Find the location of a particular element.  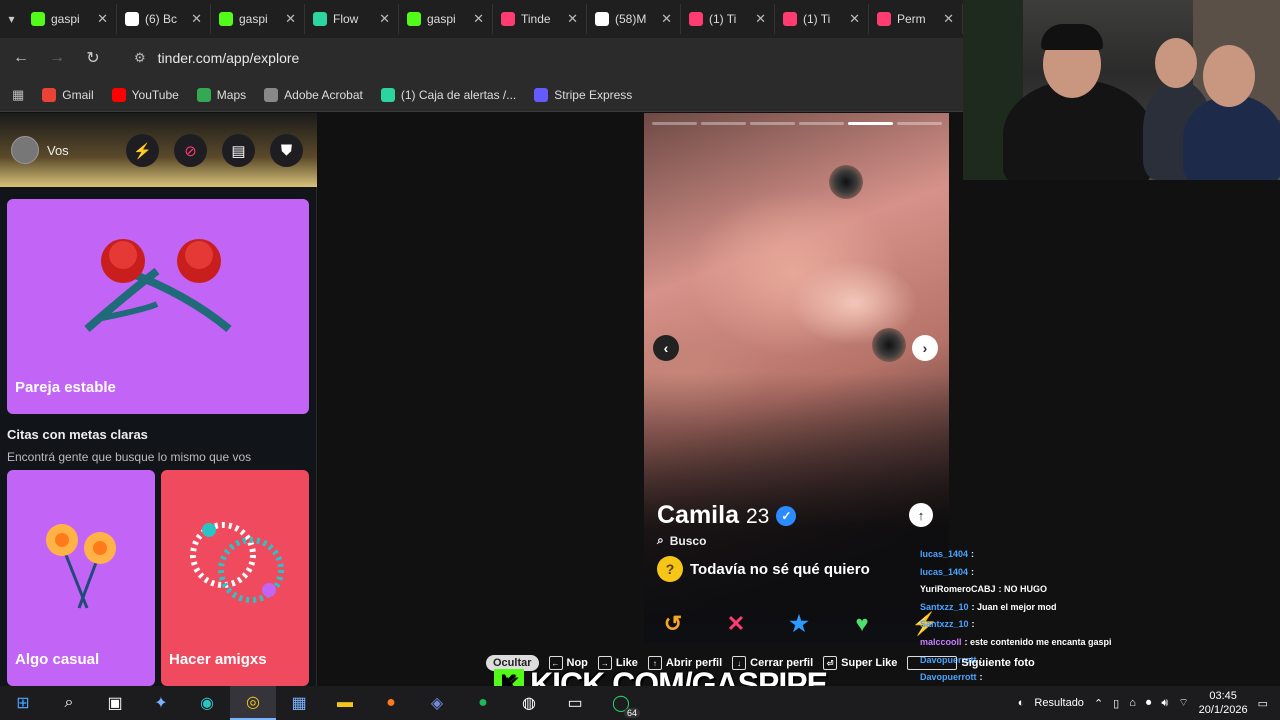

wifi-icon: ⌔ is located at coordinates (1183, 703).